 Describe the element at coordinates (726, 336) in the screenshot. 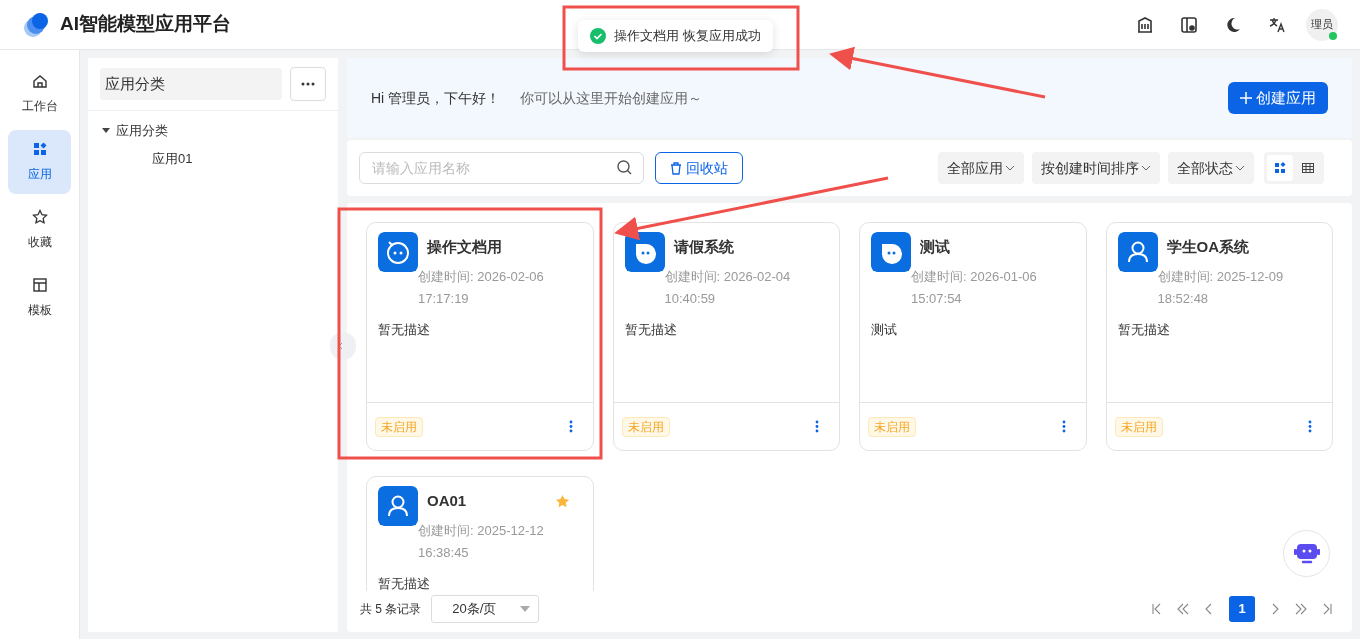

I see `app-card: 请假系统 创建时间: 2026-02-04 10:40:59 暂无描述 未启用` at that location.